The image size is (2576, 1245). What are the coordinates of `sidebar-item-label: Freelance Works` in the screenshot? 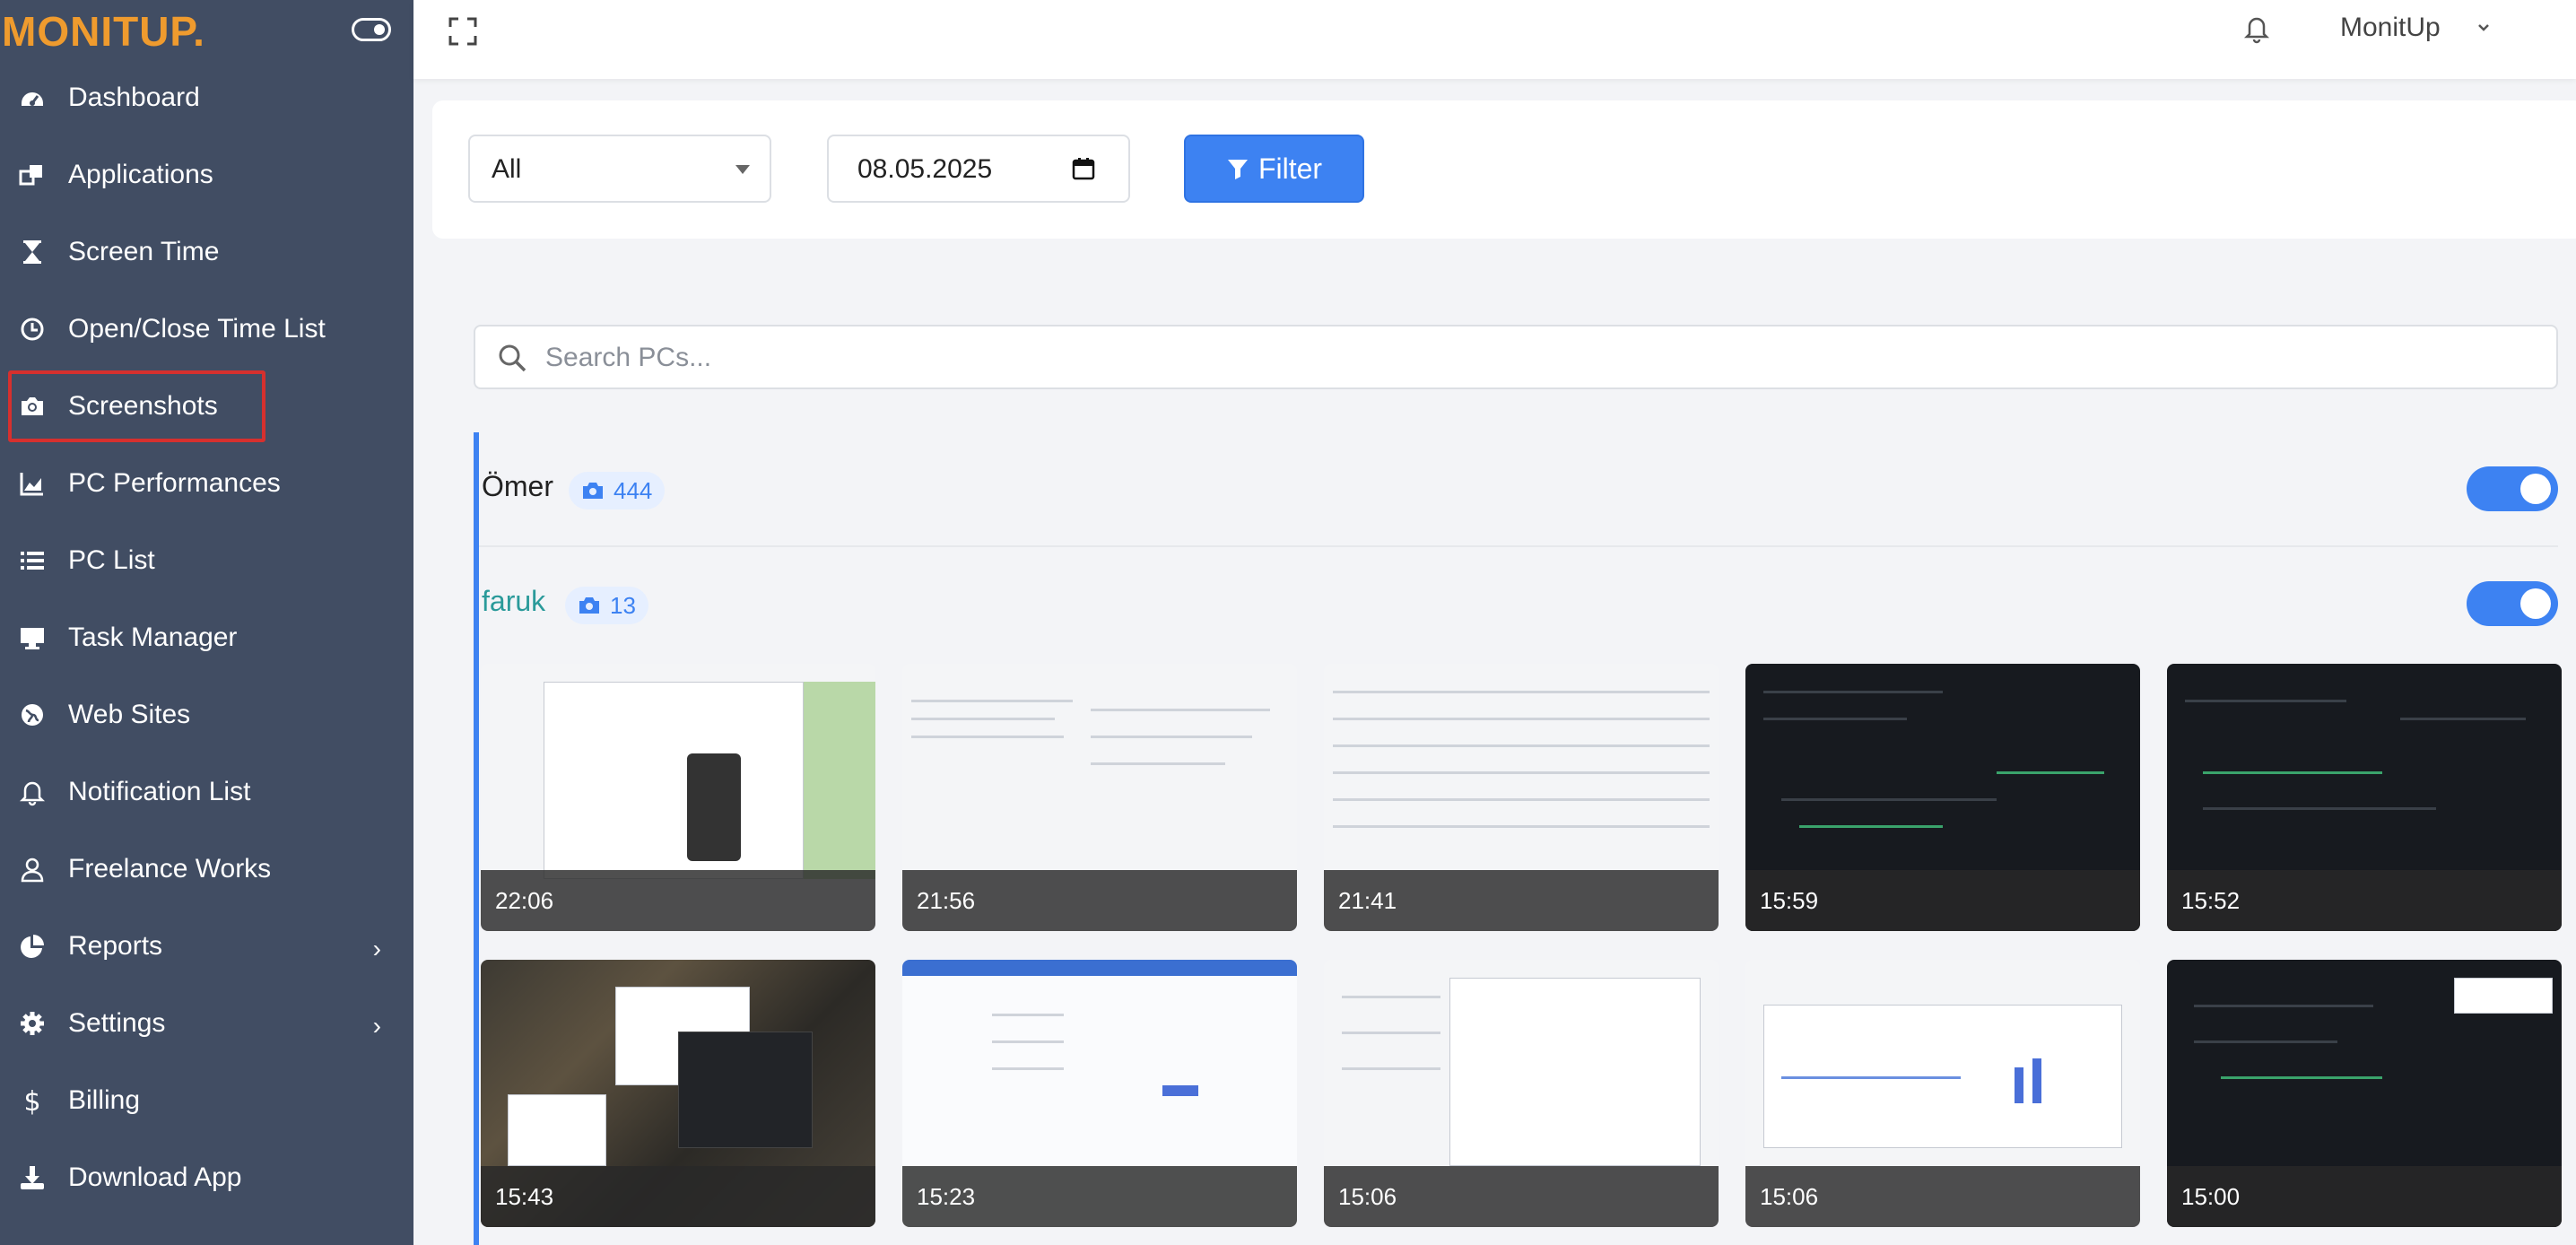 It's located at (170, 869).